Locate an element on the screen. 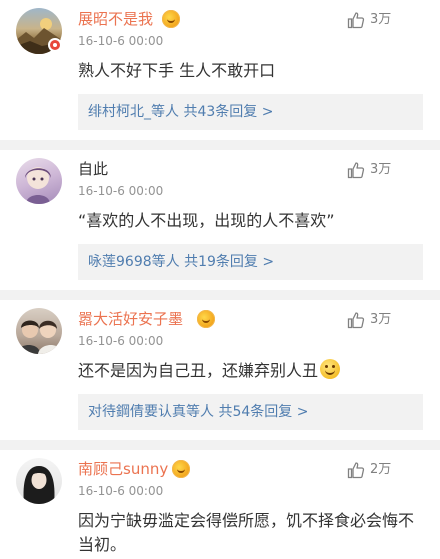 The height and width of the screenshot is (559, 440). reply-summary-button: 咏莲9698等人 共19条回复 > is located at coordinates (250, 262).